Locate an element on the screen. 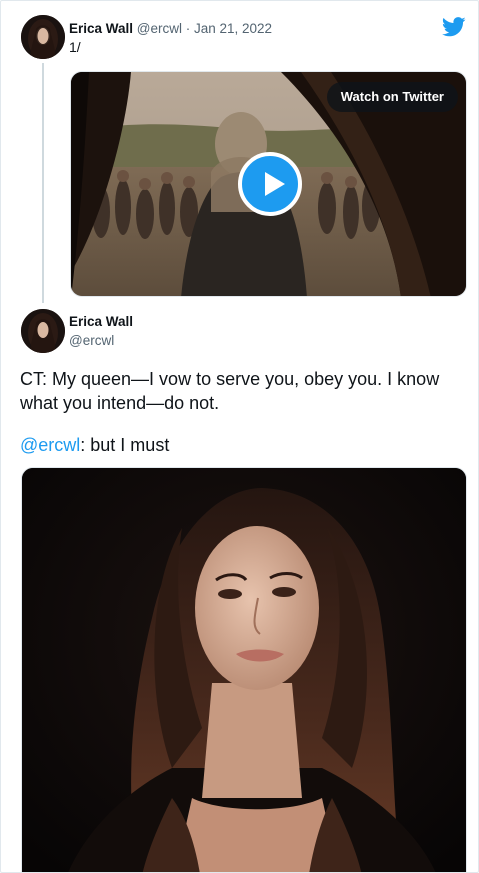  tweet-reply-line: @ercwl: but I must is located at coordinates (94, 445).